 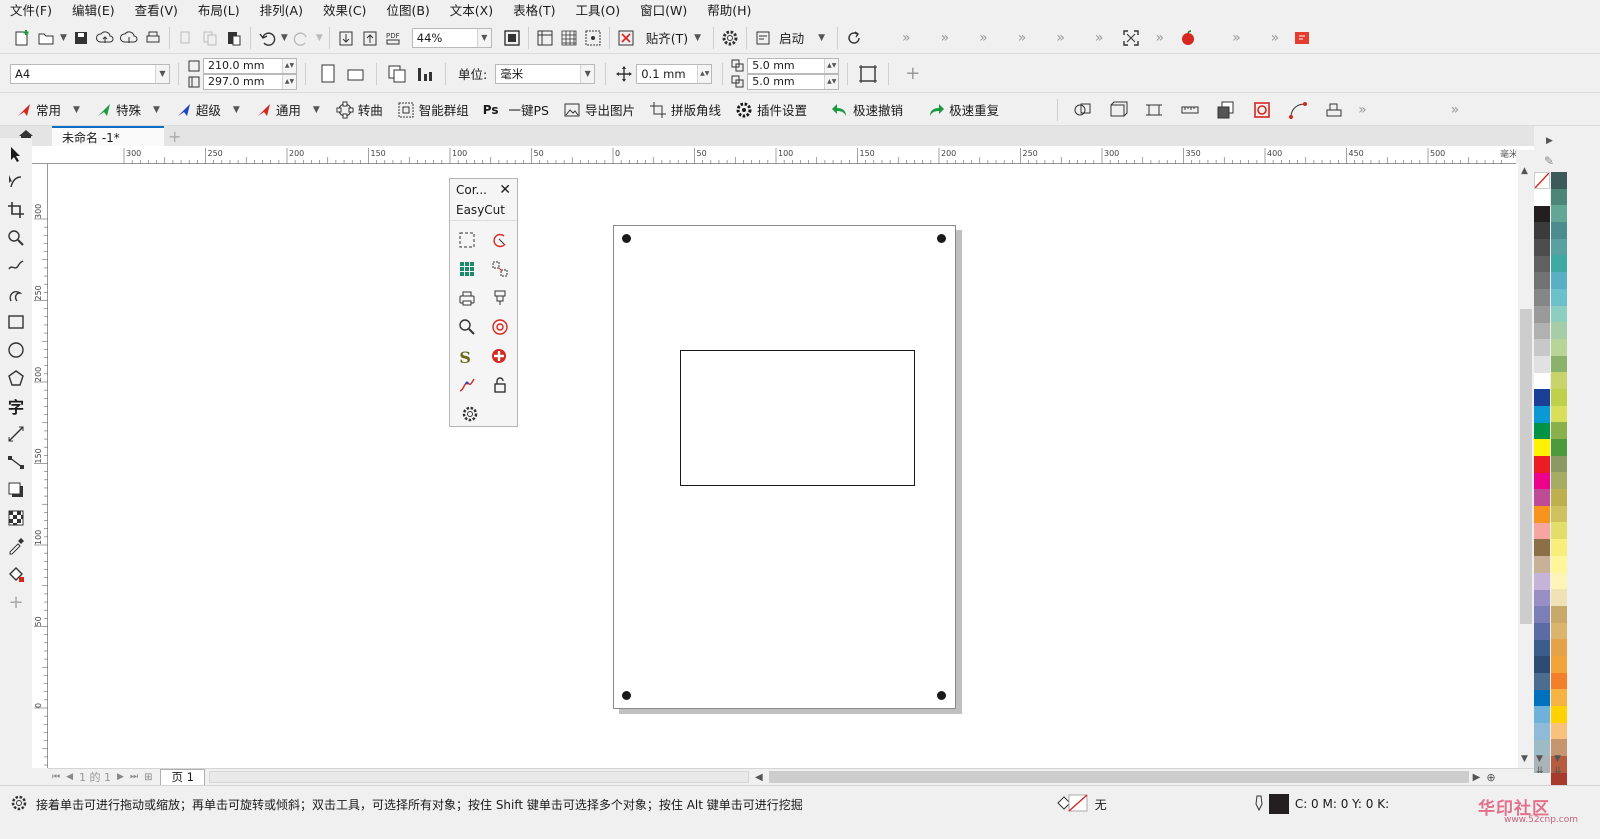 I want to click on show-grid-icon, so click(x=569, y=38).